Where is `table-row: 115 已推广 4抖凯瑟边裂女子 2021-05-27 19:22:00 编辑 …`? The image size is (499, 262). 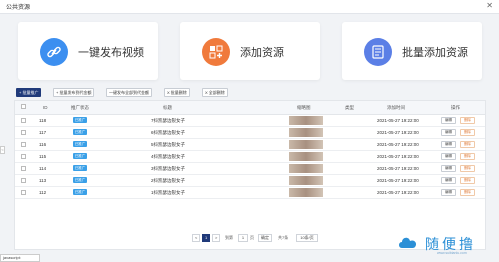
table-row: 115 已推广 4抖凯瑟边裂女子 2021-05-27 19:22:00 编辑 … is located at coordinates (250, 157).